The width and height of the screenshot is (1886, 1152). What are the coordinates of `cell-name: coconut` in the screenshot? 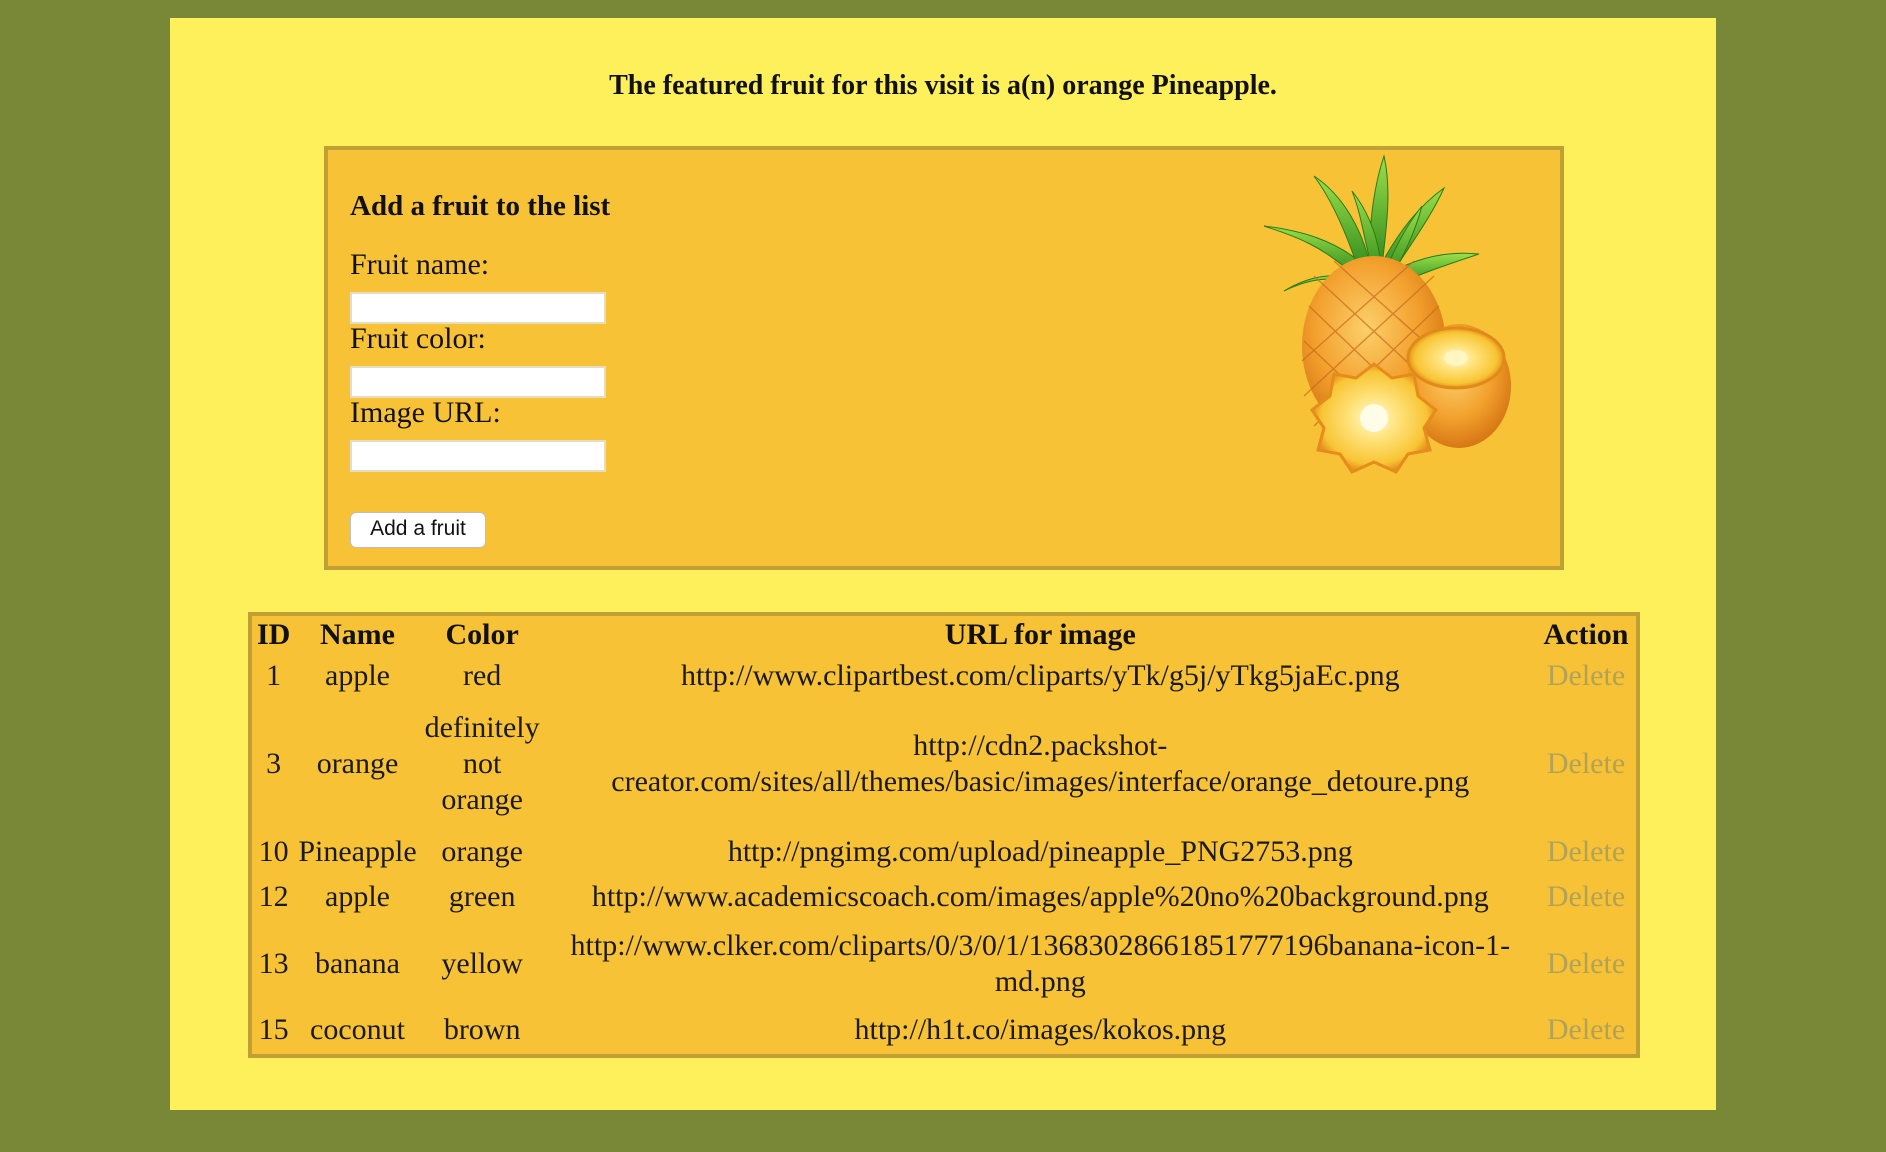 It's located at (357, 1030).